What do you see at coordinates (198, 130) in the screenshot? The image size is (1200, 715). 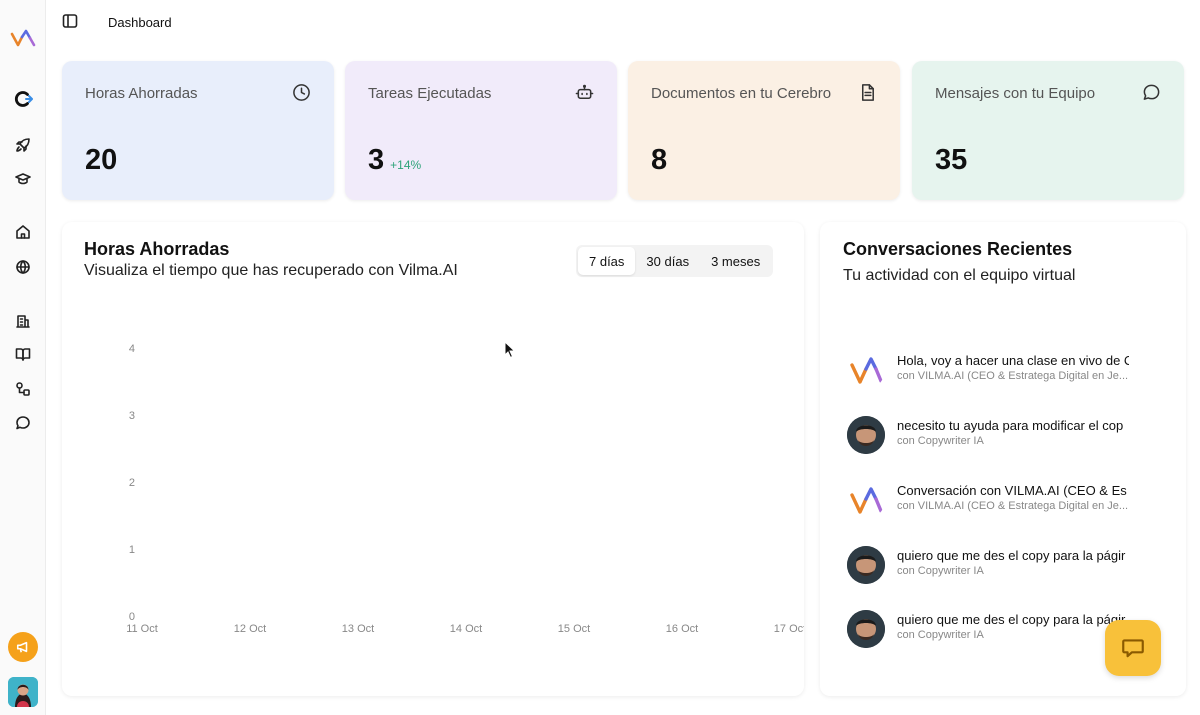 I see `stat-card-hours: Horas Ahorradas 20` at bounding box center [198, 130].